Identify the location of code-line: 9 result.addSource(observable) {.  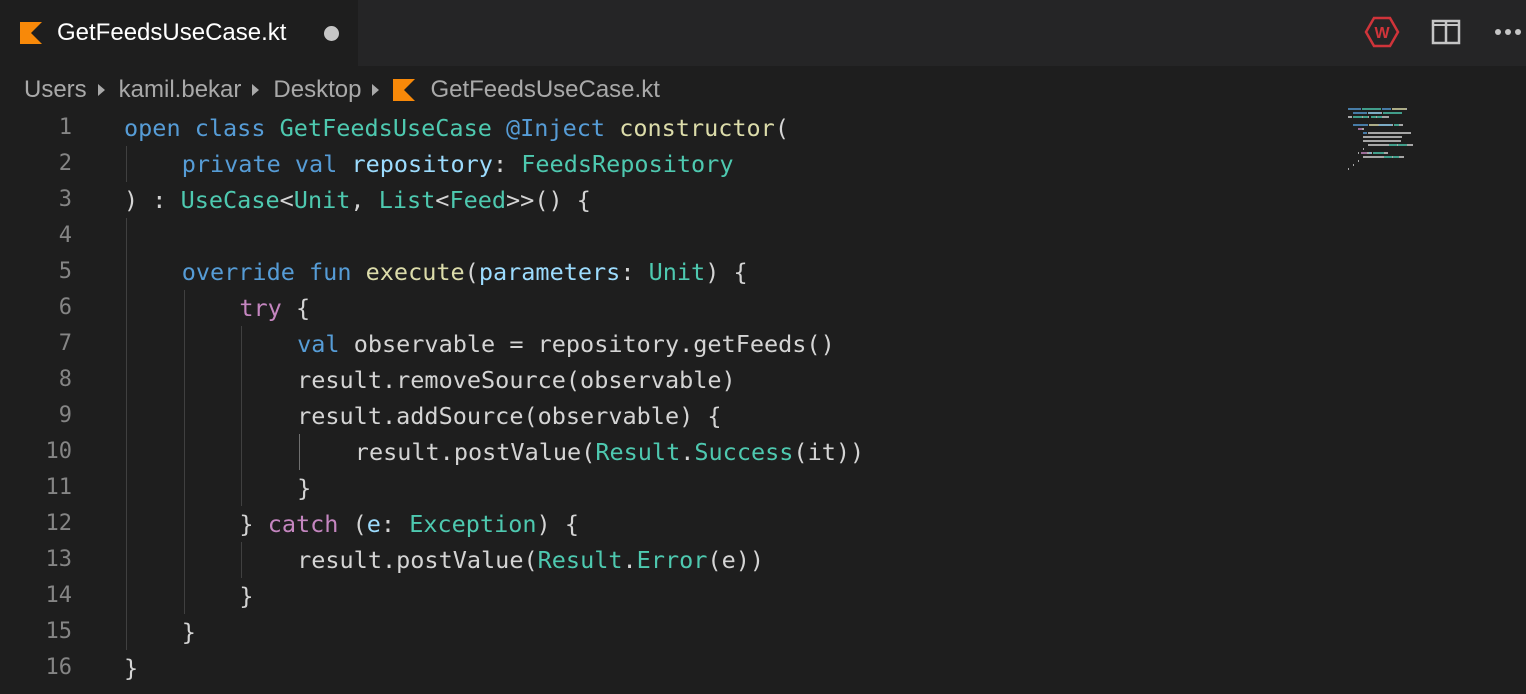
(670, 416).